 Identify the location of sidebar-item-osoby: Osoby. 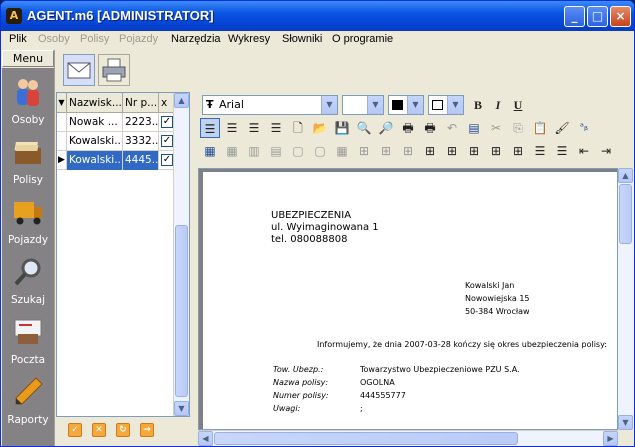
(28, 100).